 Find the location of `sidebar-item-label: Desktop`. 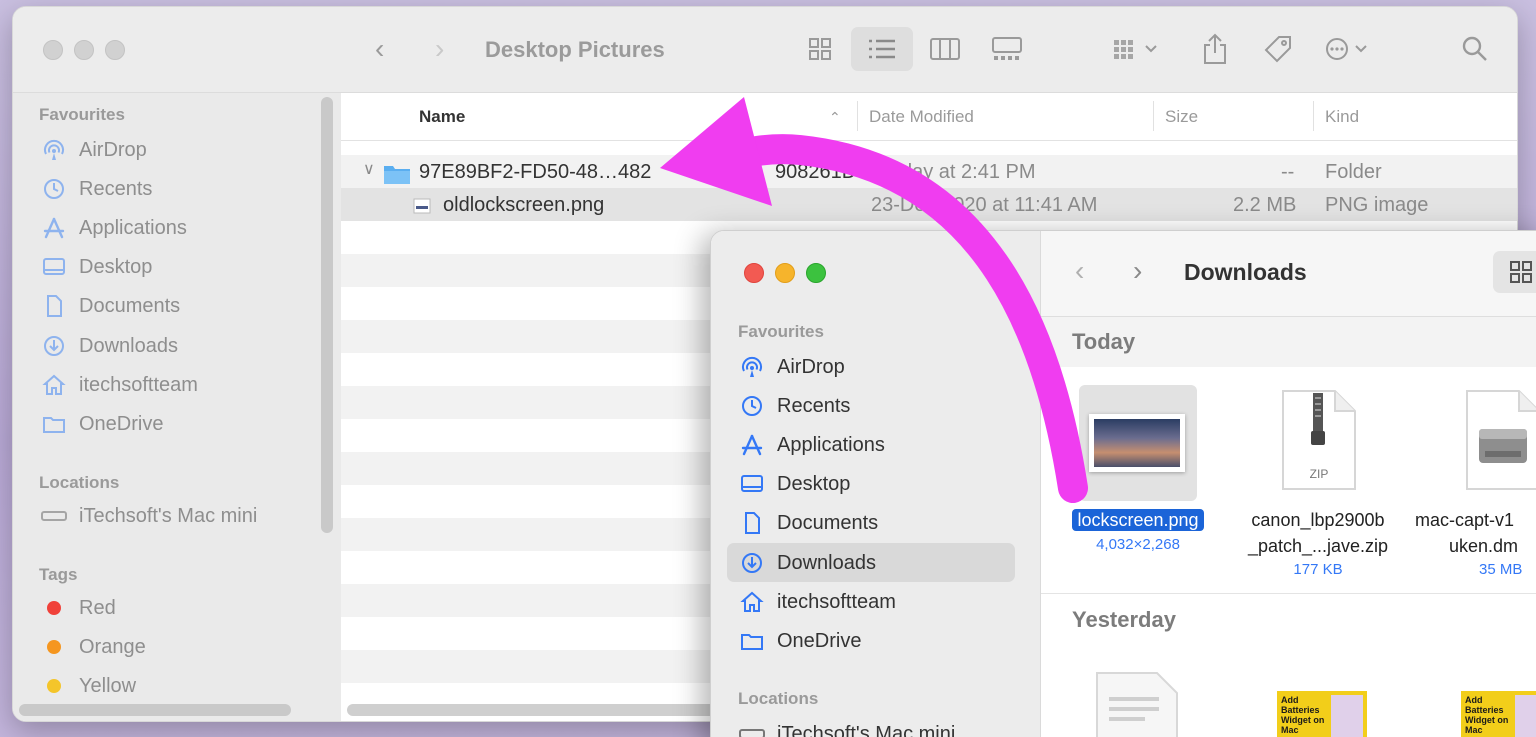

sidebar-item-label: Desktop is located at coordinates (116, 266).